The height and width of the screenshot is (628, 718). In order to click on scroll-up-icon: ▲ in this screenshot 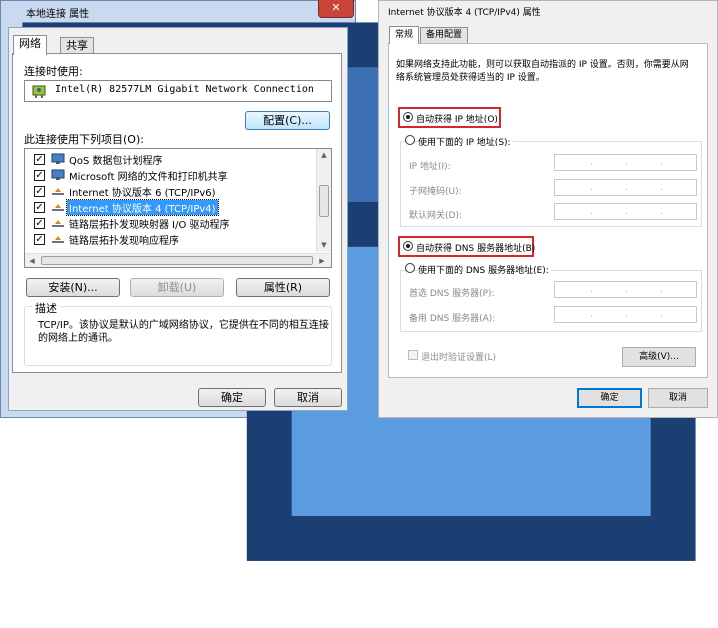, I will do `click(324, 155)`.